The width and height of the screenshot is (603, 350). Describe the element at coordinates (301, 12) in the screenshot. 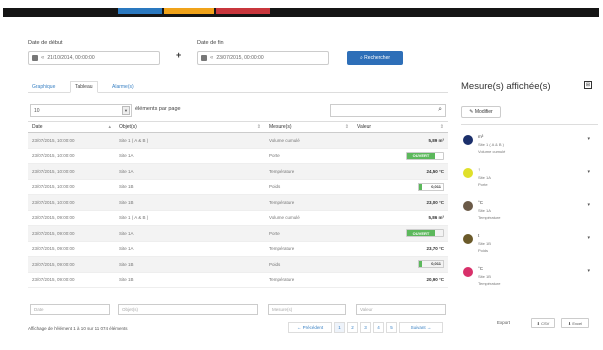

I see `top-bar` at that location.